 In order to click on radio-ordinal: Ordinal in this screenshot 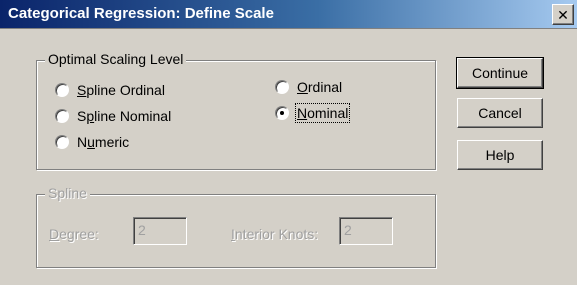, I will do `click(308, 87)`.